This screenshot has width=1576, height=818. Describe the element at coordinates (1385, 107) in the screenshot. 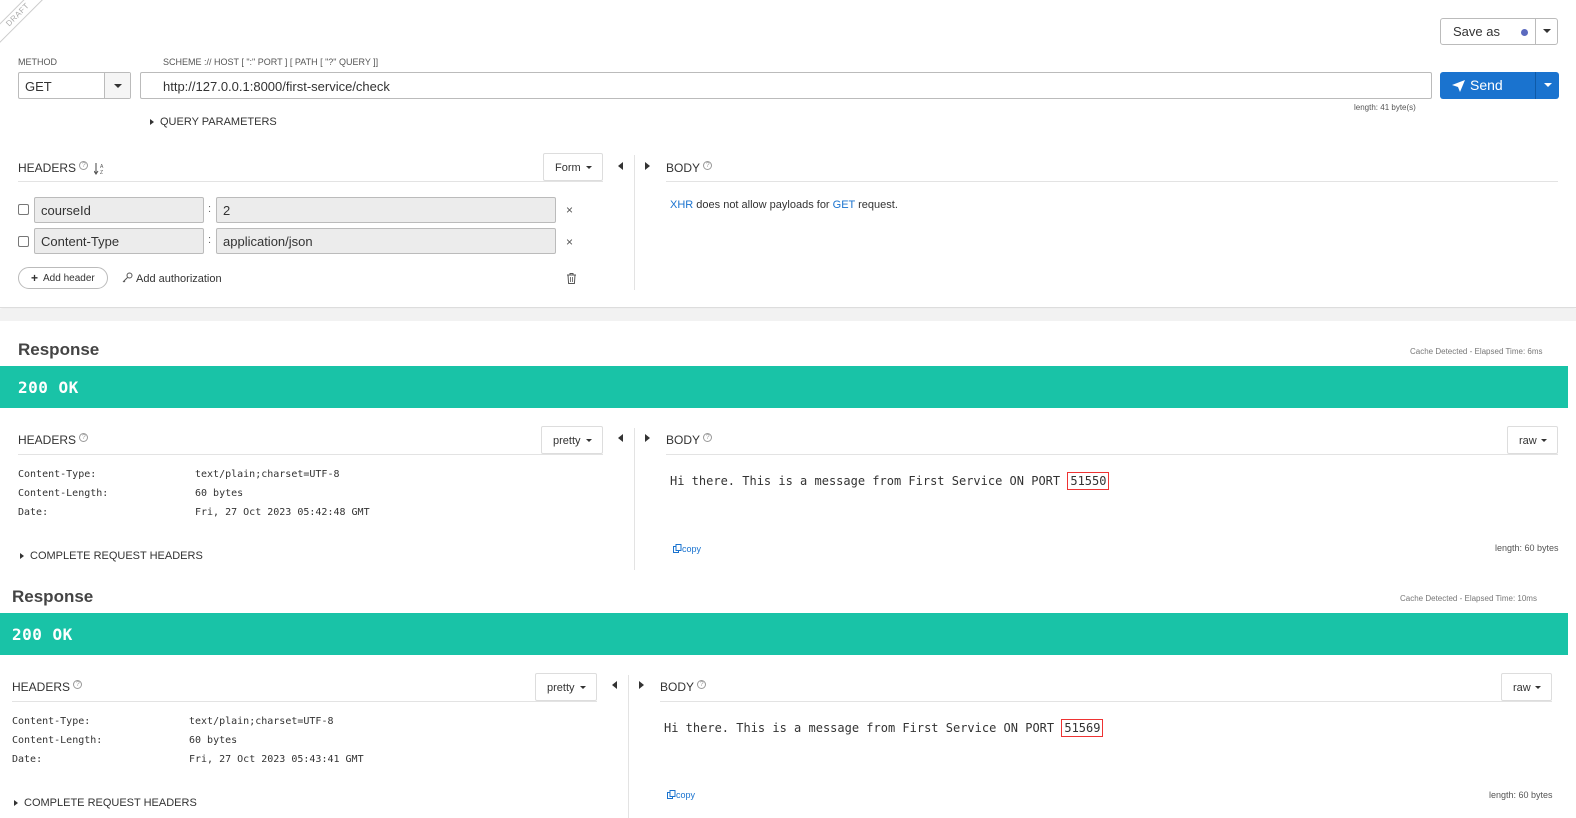

I see `url-length: length: 41 byte(s)` at that location.